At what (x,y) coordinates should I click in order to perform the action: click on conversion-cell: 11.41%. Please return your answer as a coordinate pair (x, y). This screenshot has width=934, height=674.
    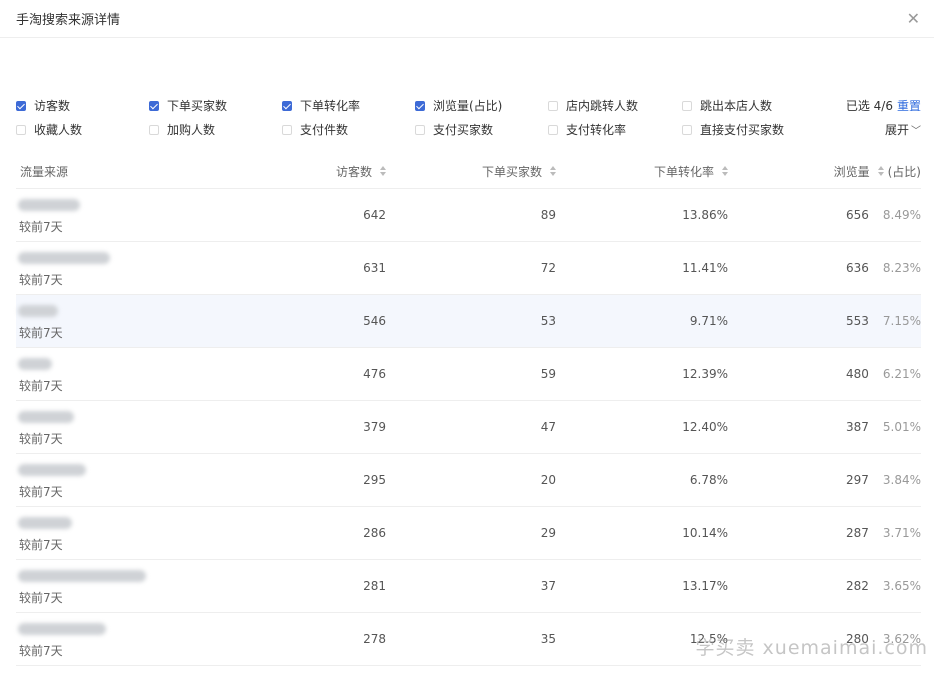
    Looking at the image, I should click on (705, 268).